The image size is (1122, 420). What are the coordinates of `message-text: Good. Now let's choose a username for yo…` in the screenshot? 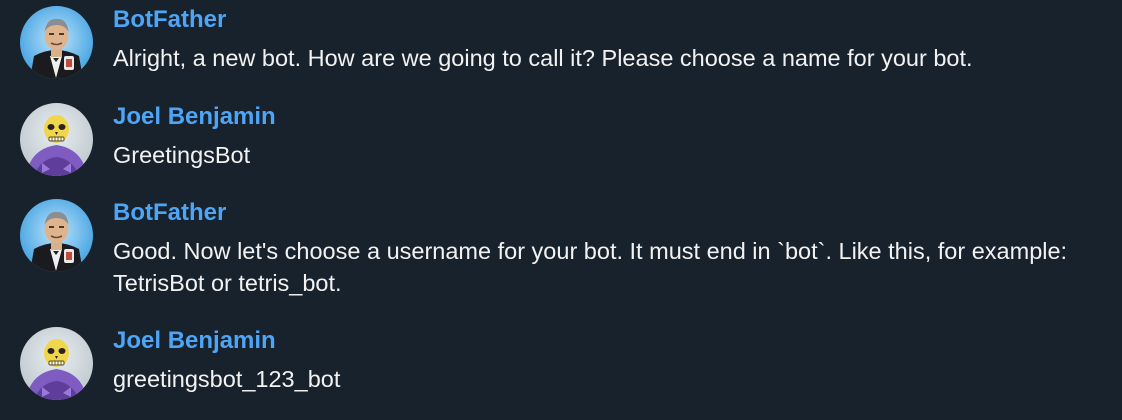 It's located at (590, 267).